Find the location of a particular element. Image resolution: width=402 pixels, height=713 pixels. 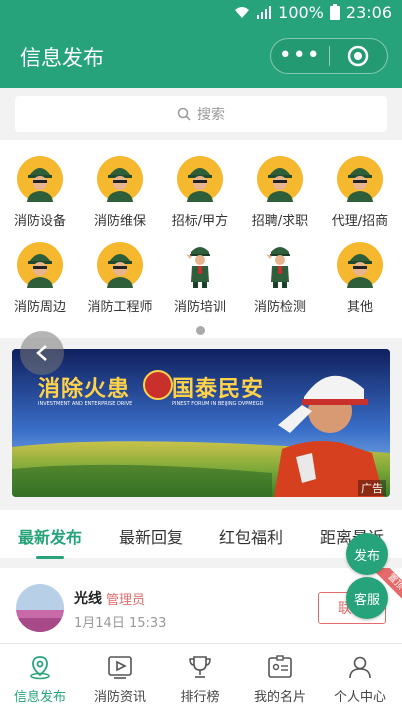

category-item: 招聘/求职 is located at coordinates (280, 184).